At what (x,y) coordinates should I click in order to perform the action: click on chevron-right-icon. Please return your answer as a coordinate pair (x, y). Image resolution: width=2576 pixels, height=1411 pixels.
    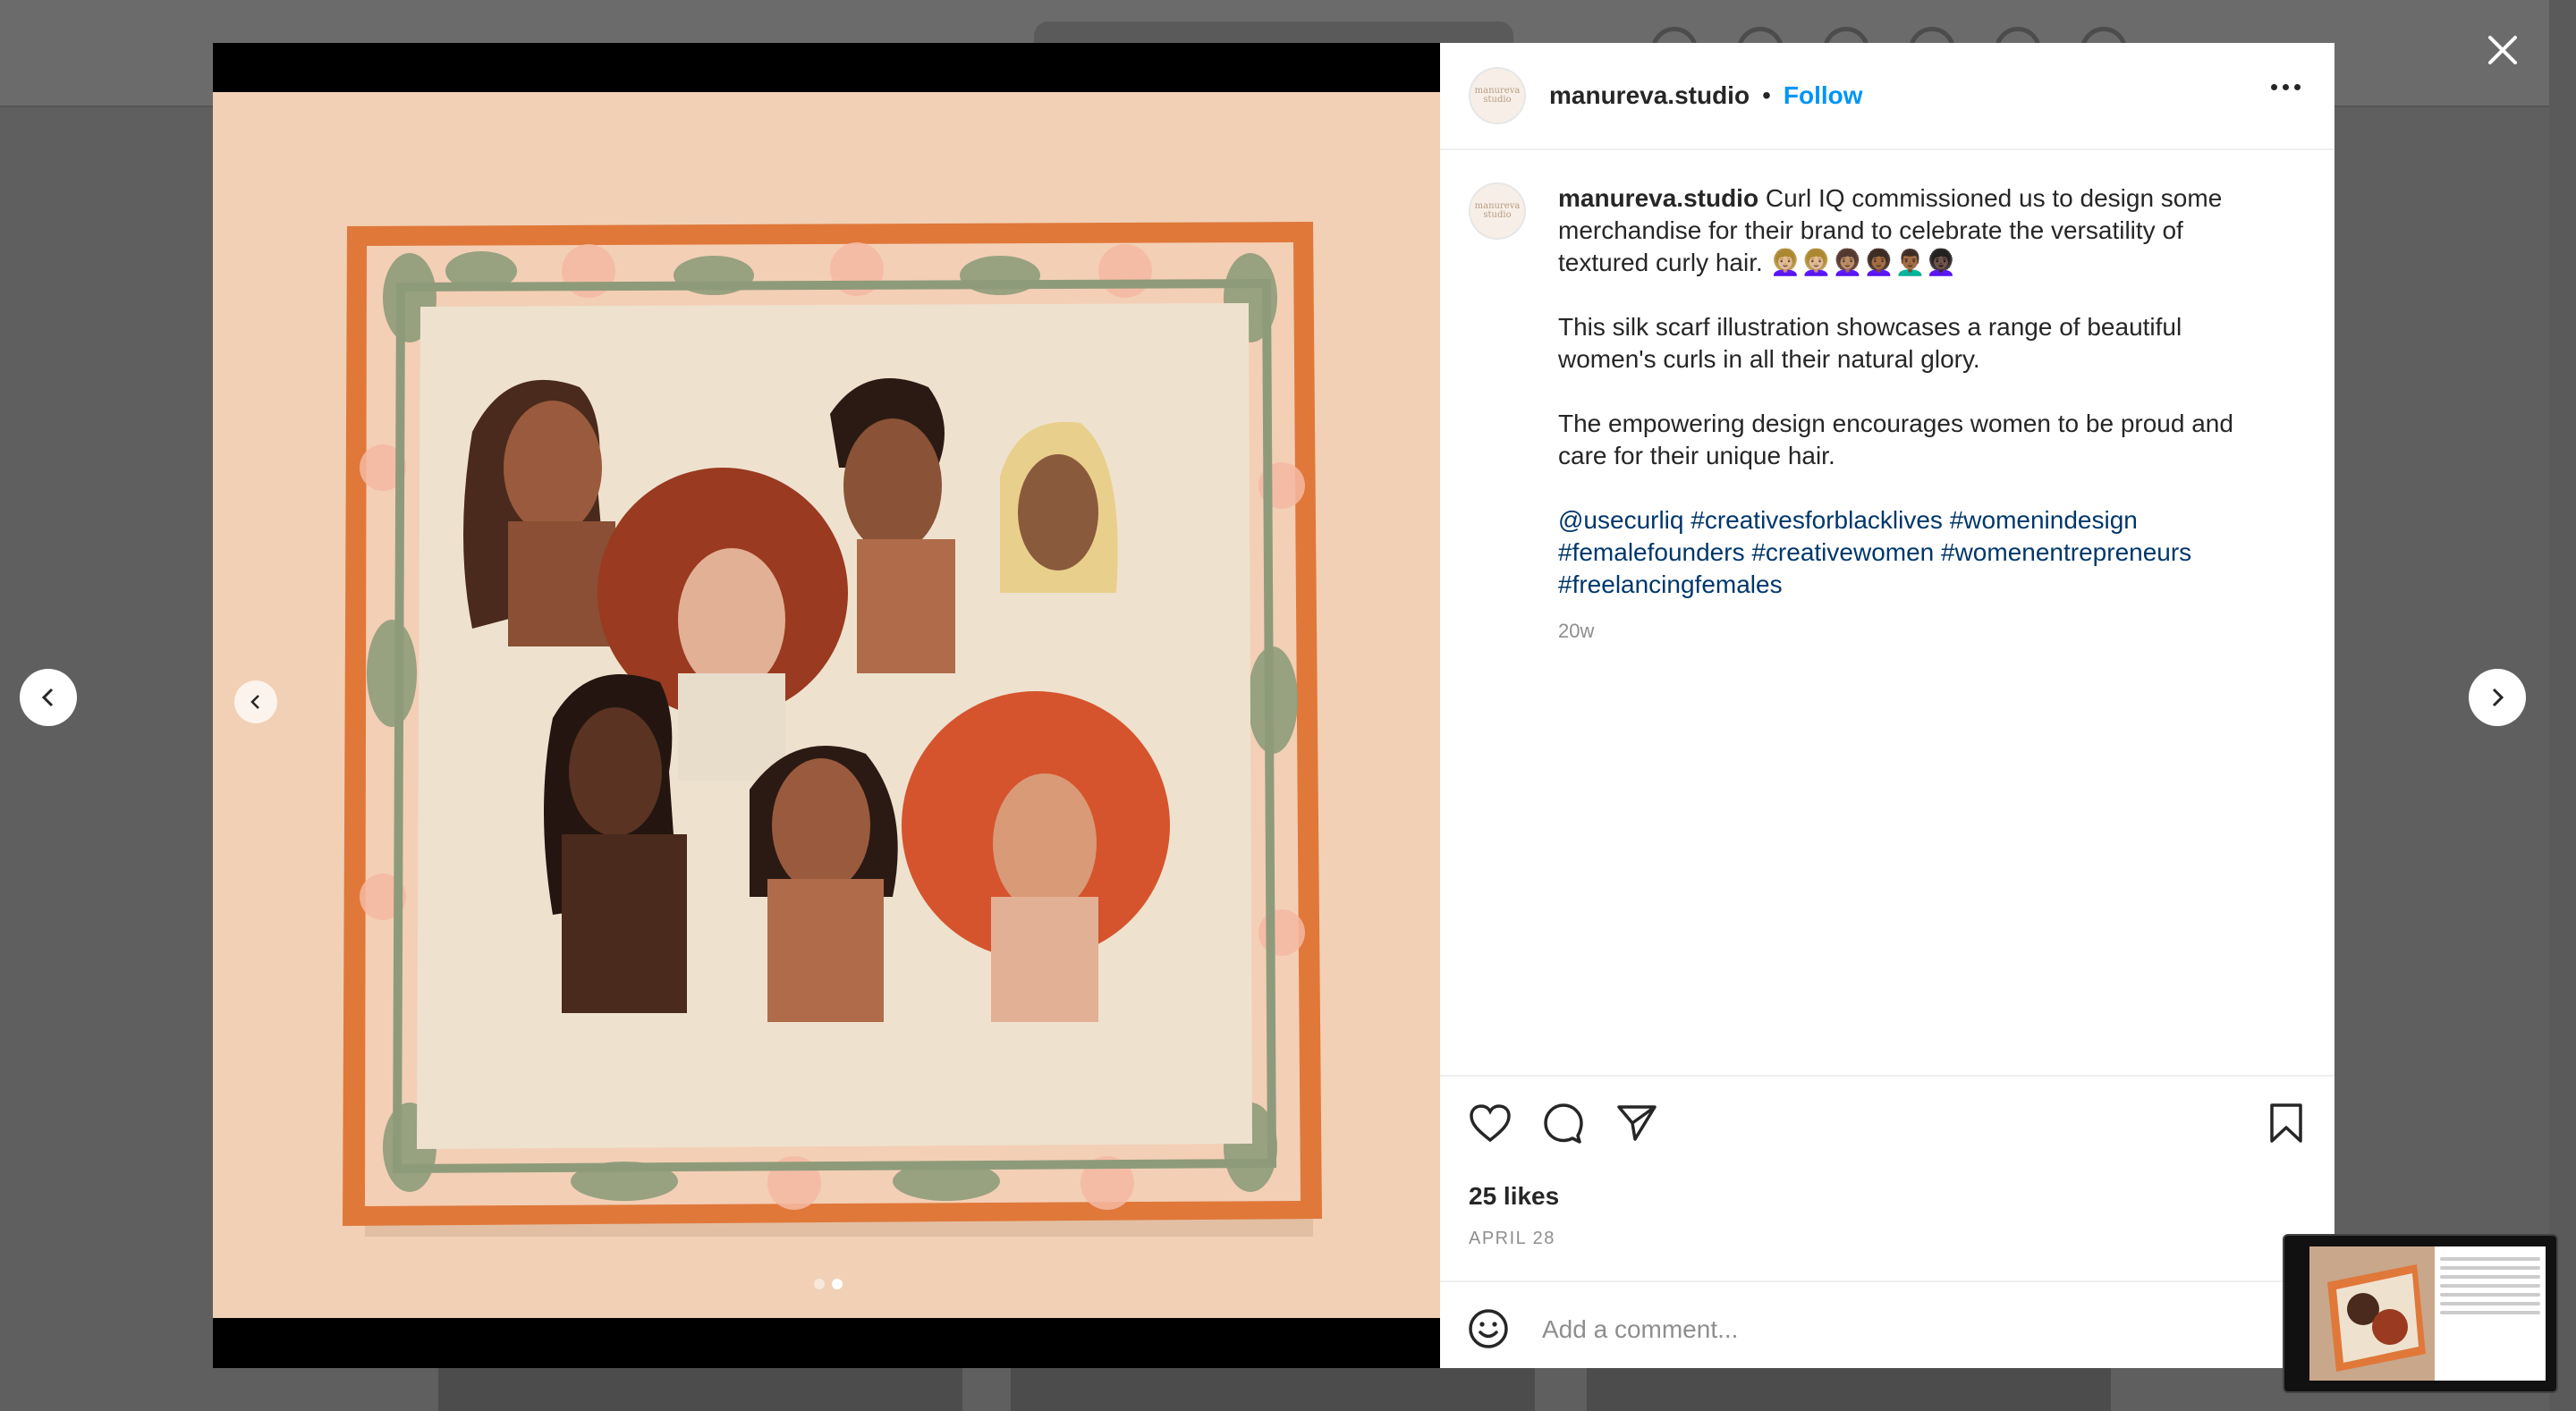
    Looking at the image, I should click on (2498, 698).